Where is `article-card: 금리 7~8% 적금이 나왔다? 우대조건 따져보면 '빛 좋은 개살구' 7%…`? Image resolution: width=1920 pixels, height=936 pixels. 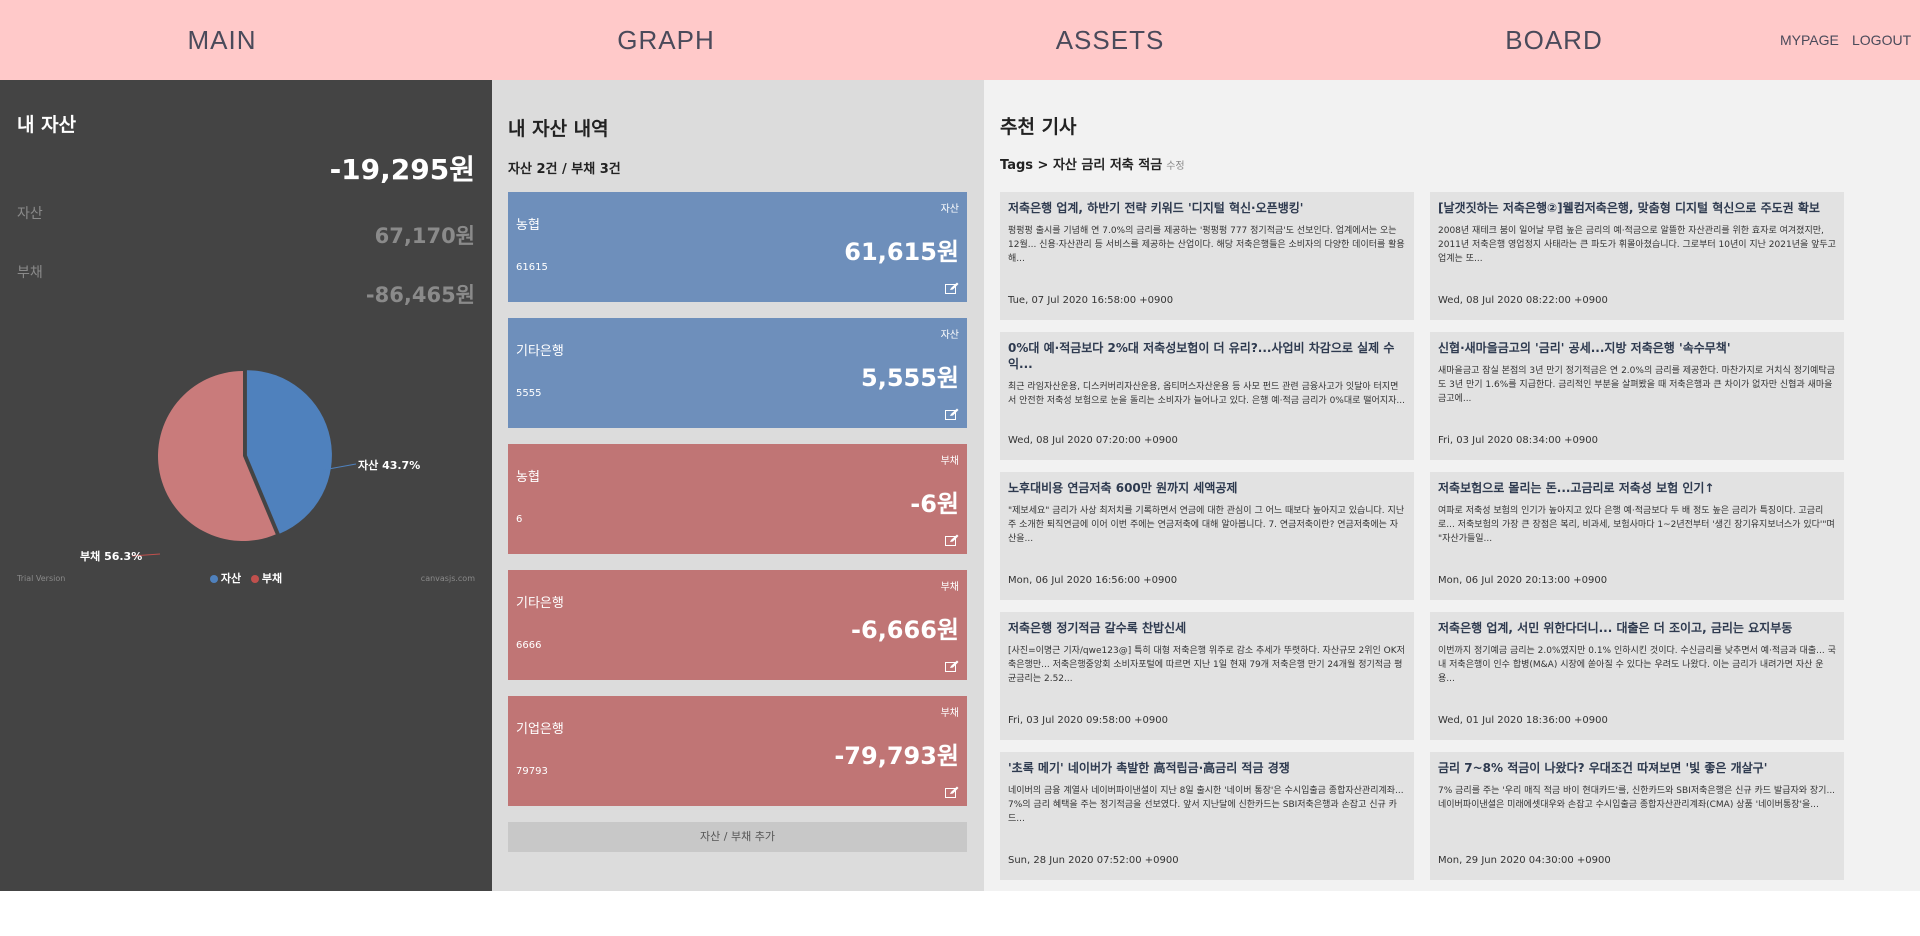 article-card: 금리 7~8% 적금이 나왔다? 우대조건 따져보면 '빛 좋은 개살구' 7%… is located at coordinates (1637, 816).